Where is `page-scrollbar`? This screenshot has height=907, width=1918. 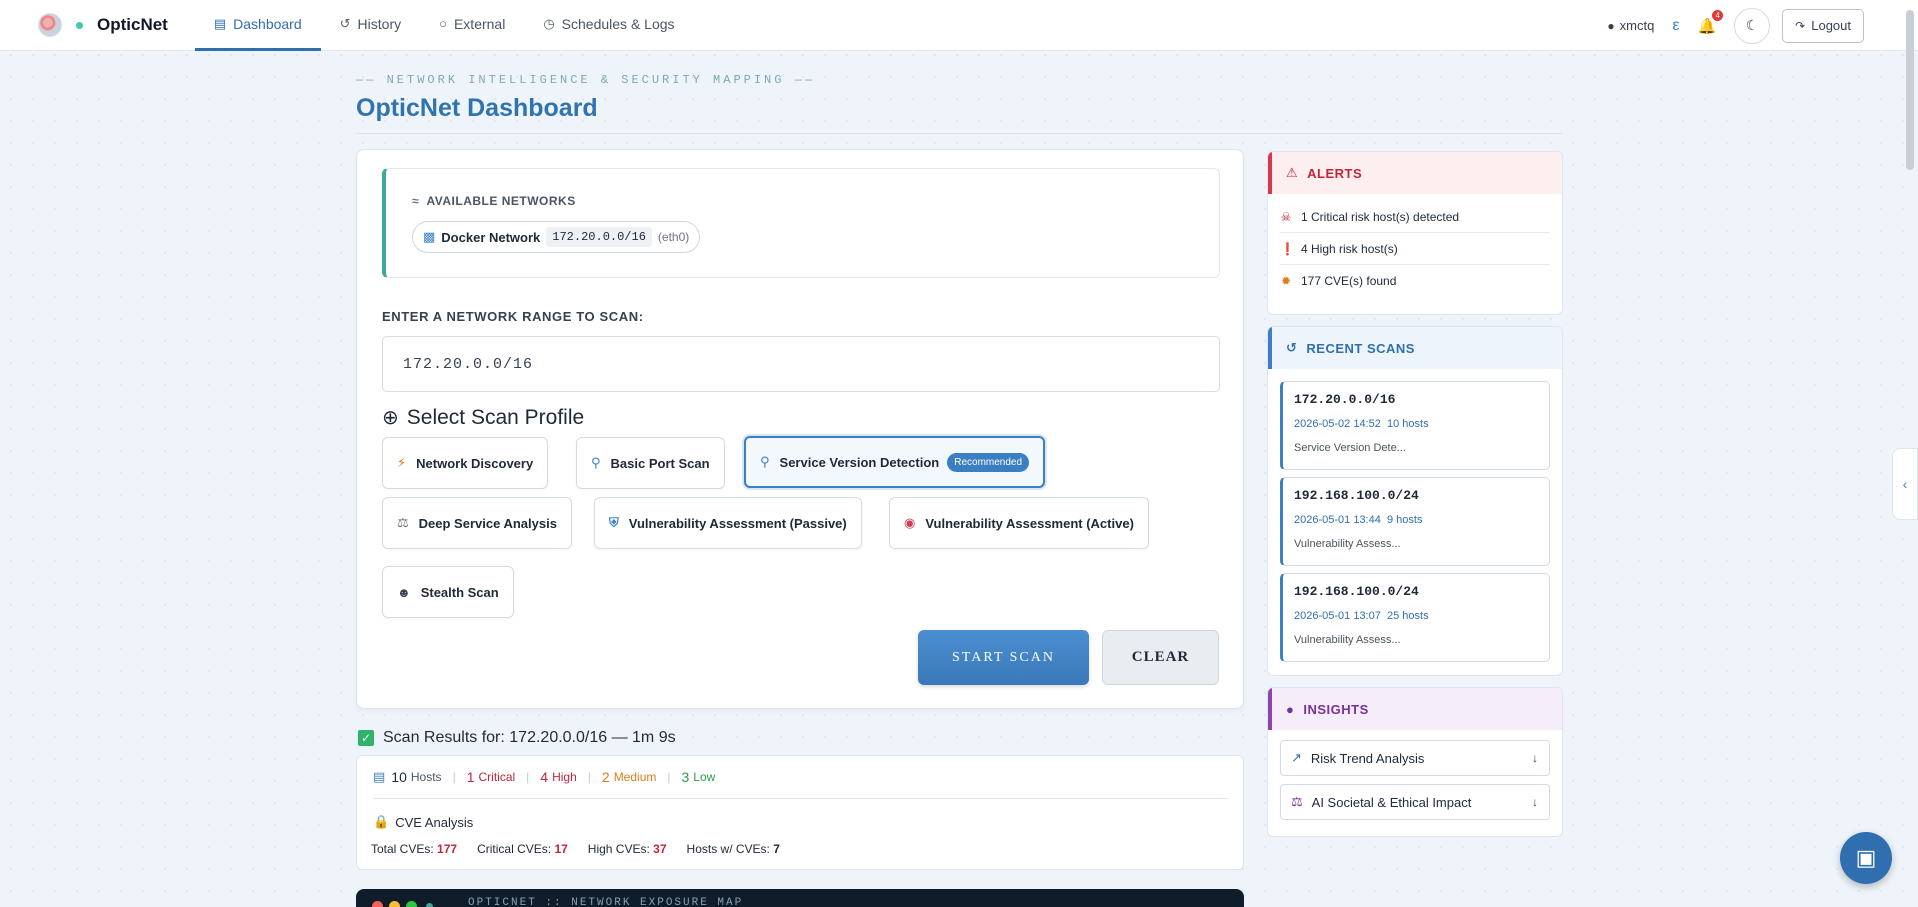
page-scrollbar is located at coordinates (1910, 90).